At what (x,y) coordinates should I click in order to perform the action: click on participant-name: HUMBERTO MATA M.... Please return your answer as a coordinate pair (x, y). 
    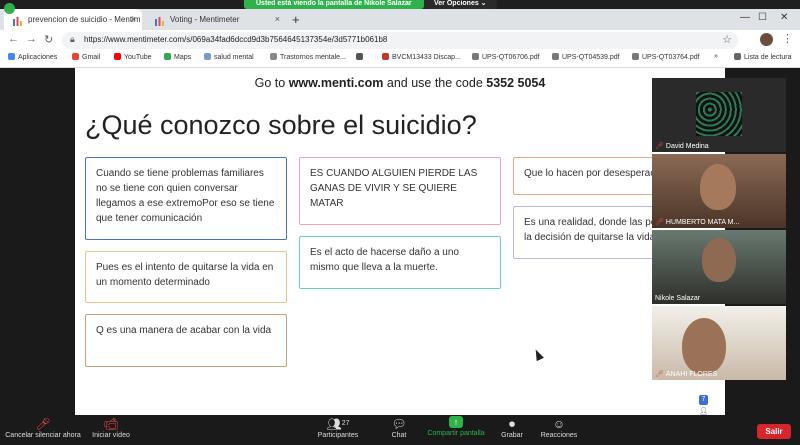
    Looking at the image, I should click on (702, 222).